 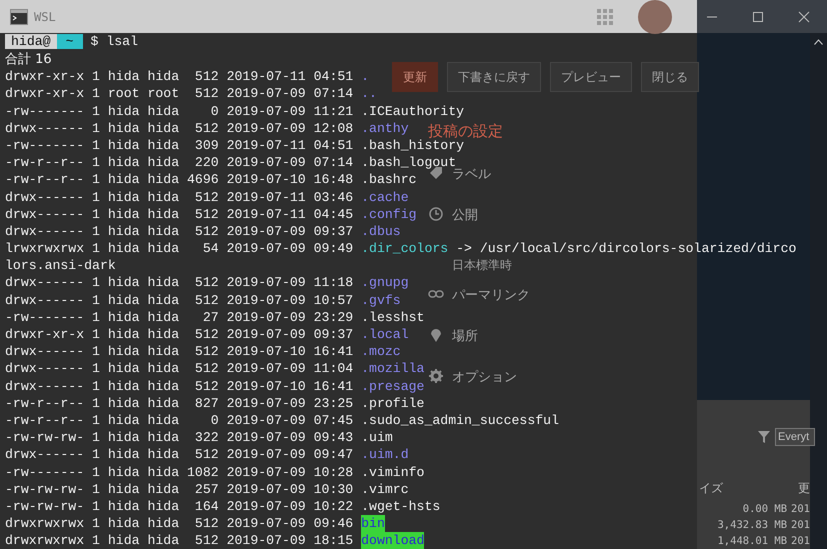 What do you see at coordinates (389, 179) in the screenshot?
I see `file-name: .bashrc` at bounding box center [389, 179].